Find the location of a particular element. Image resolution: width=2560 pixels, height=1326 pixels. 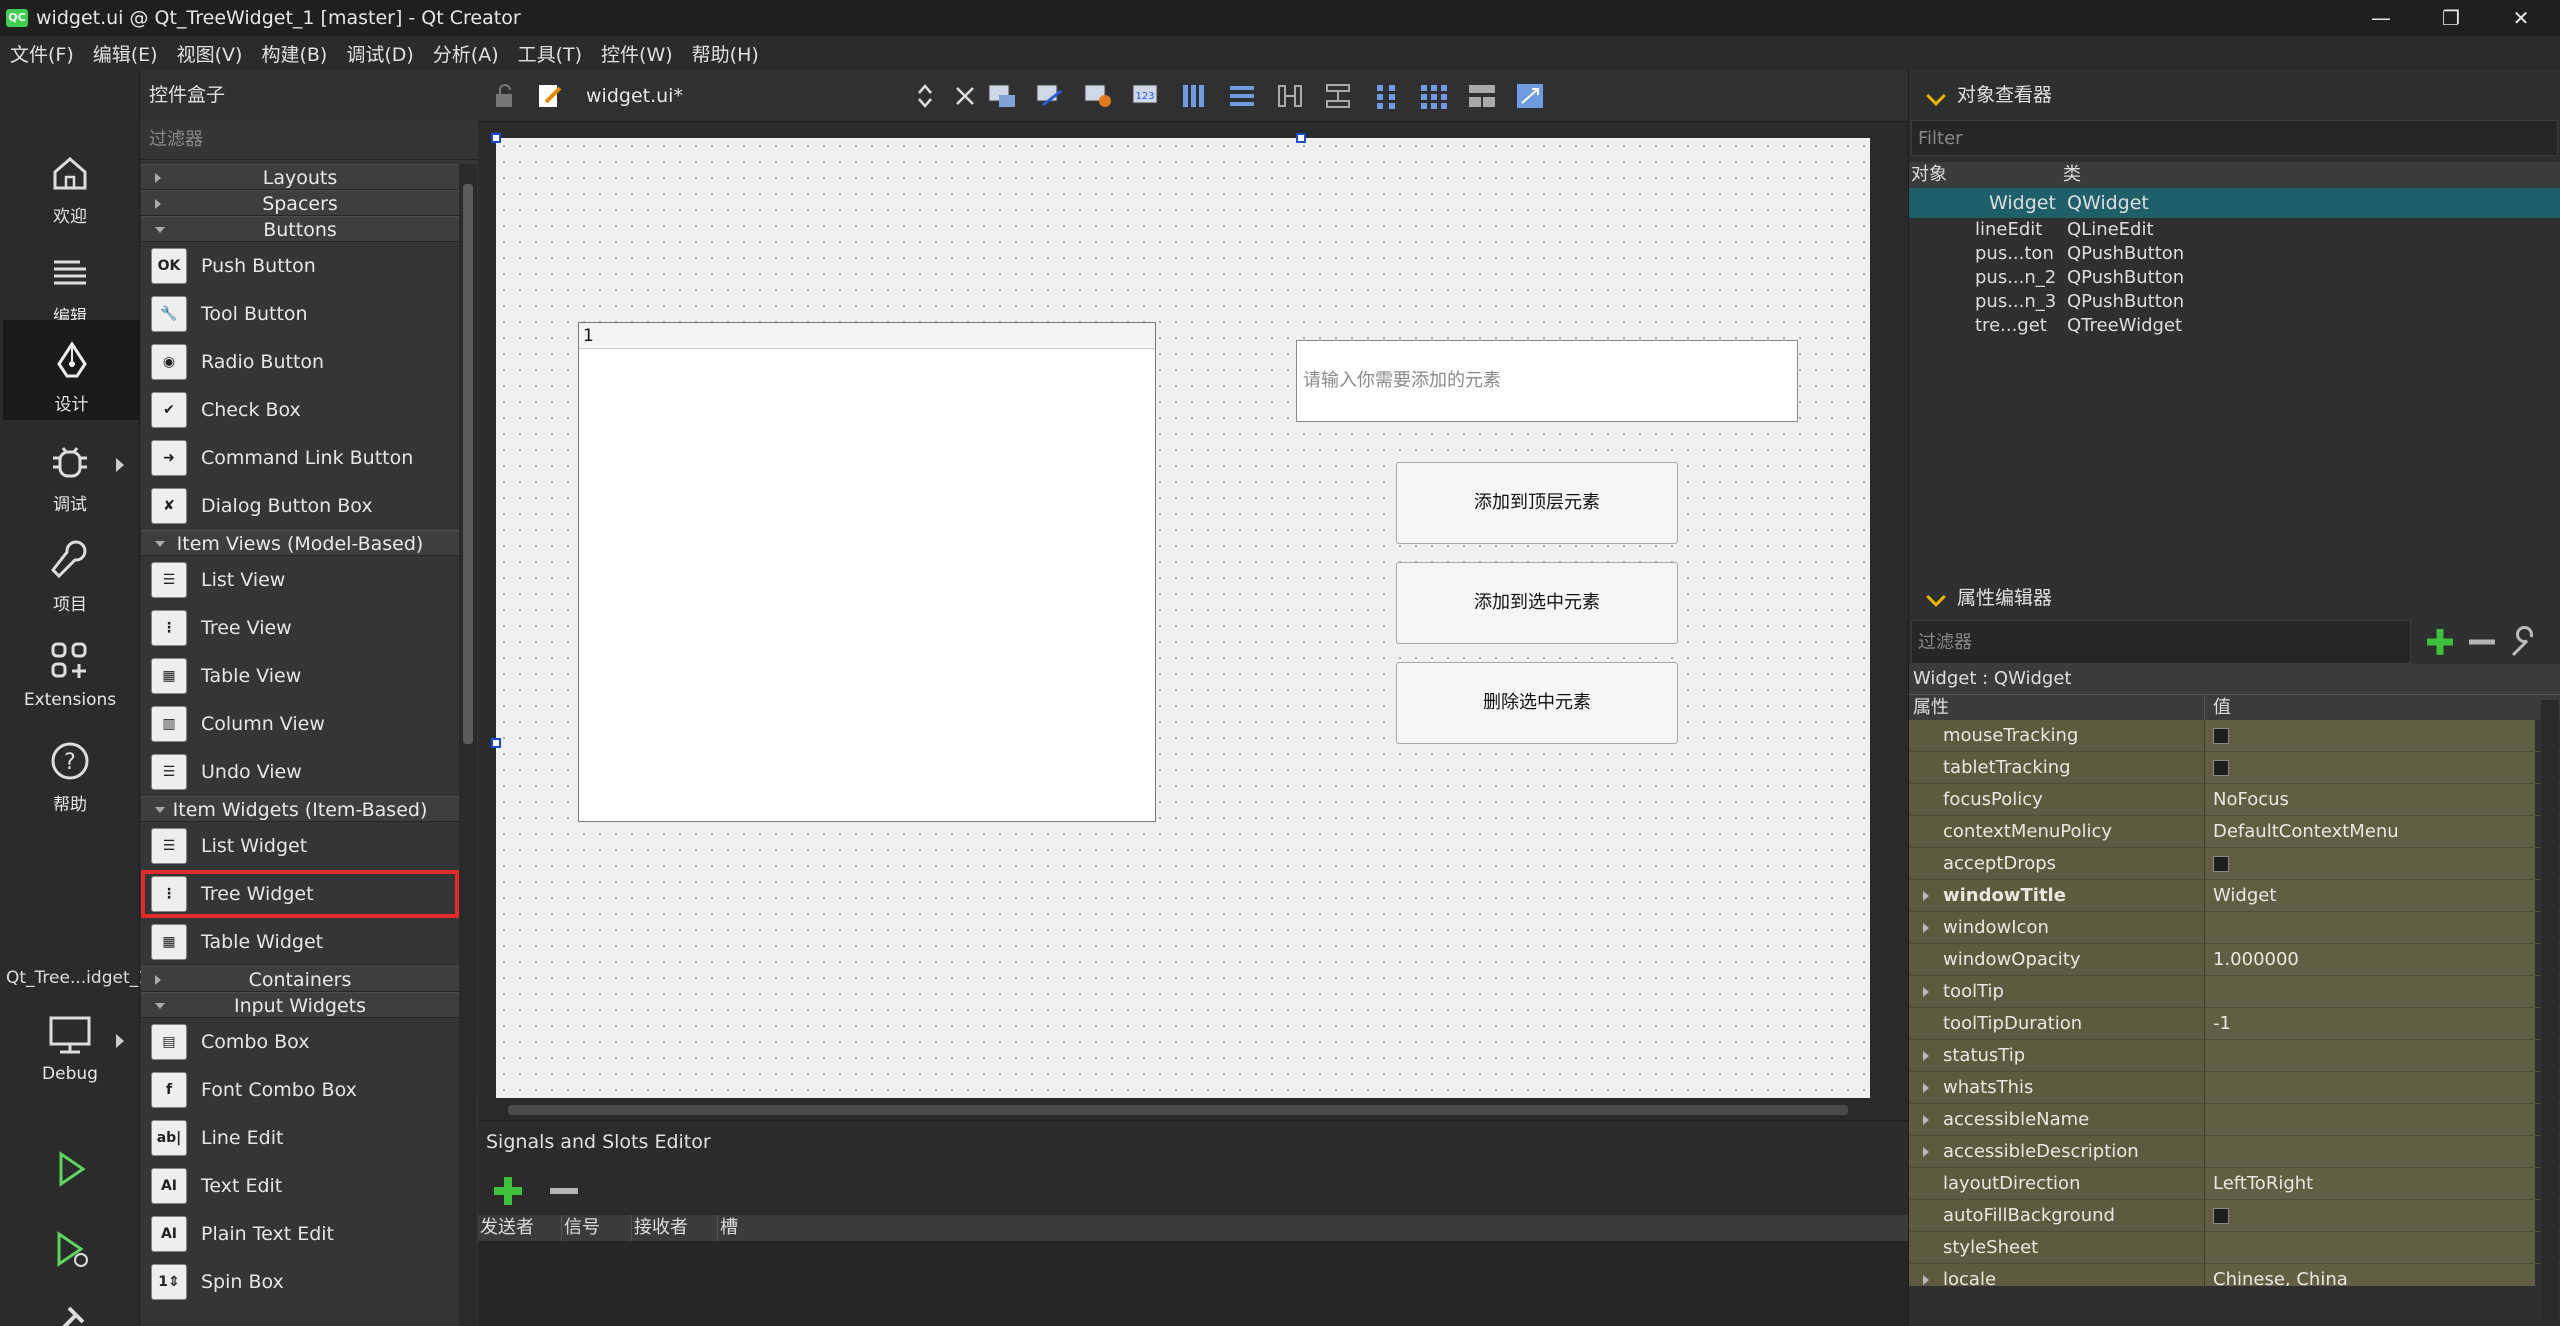

delete-selected-button: 删除选中元素 is located at coordinates (1537, 703).